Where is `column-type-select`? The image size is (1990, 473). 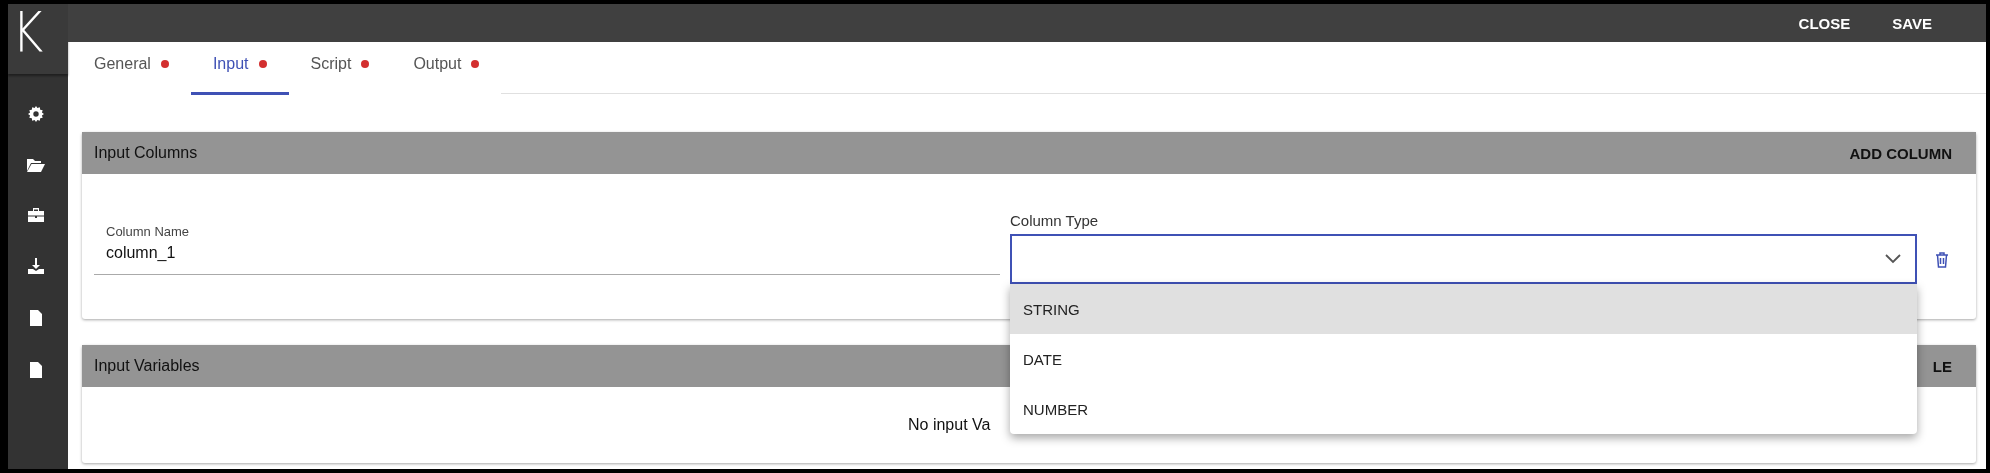
column-type-select is located at coordinates (1463, 259).